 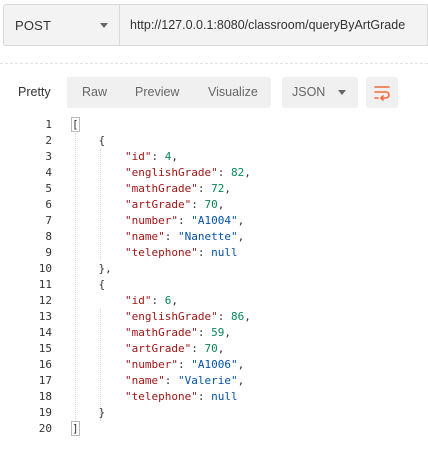 I want to click on line-code: "number": "A1006",, so click(x=158, y=365).